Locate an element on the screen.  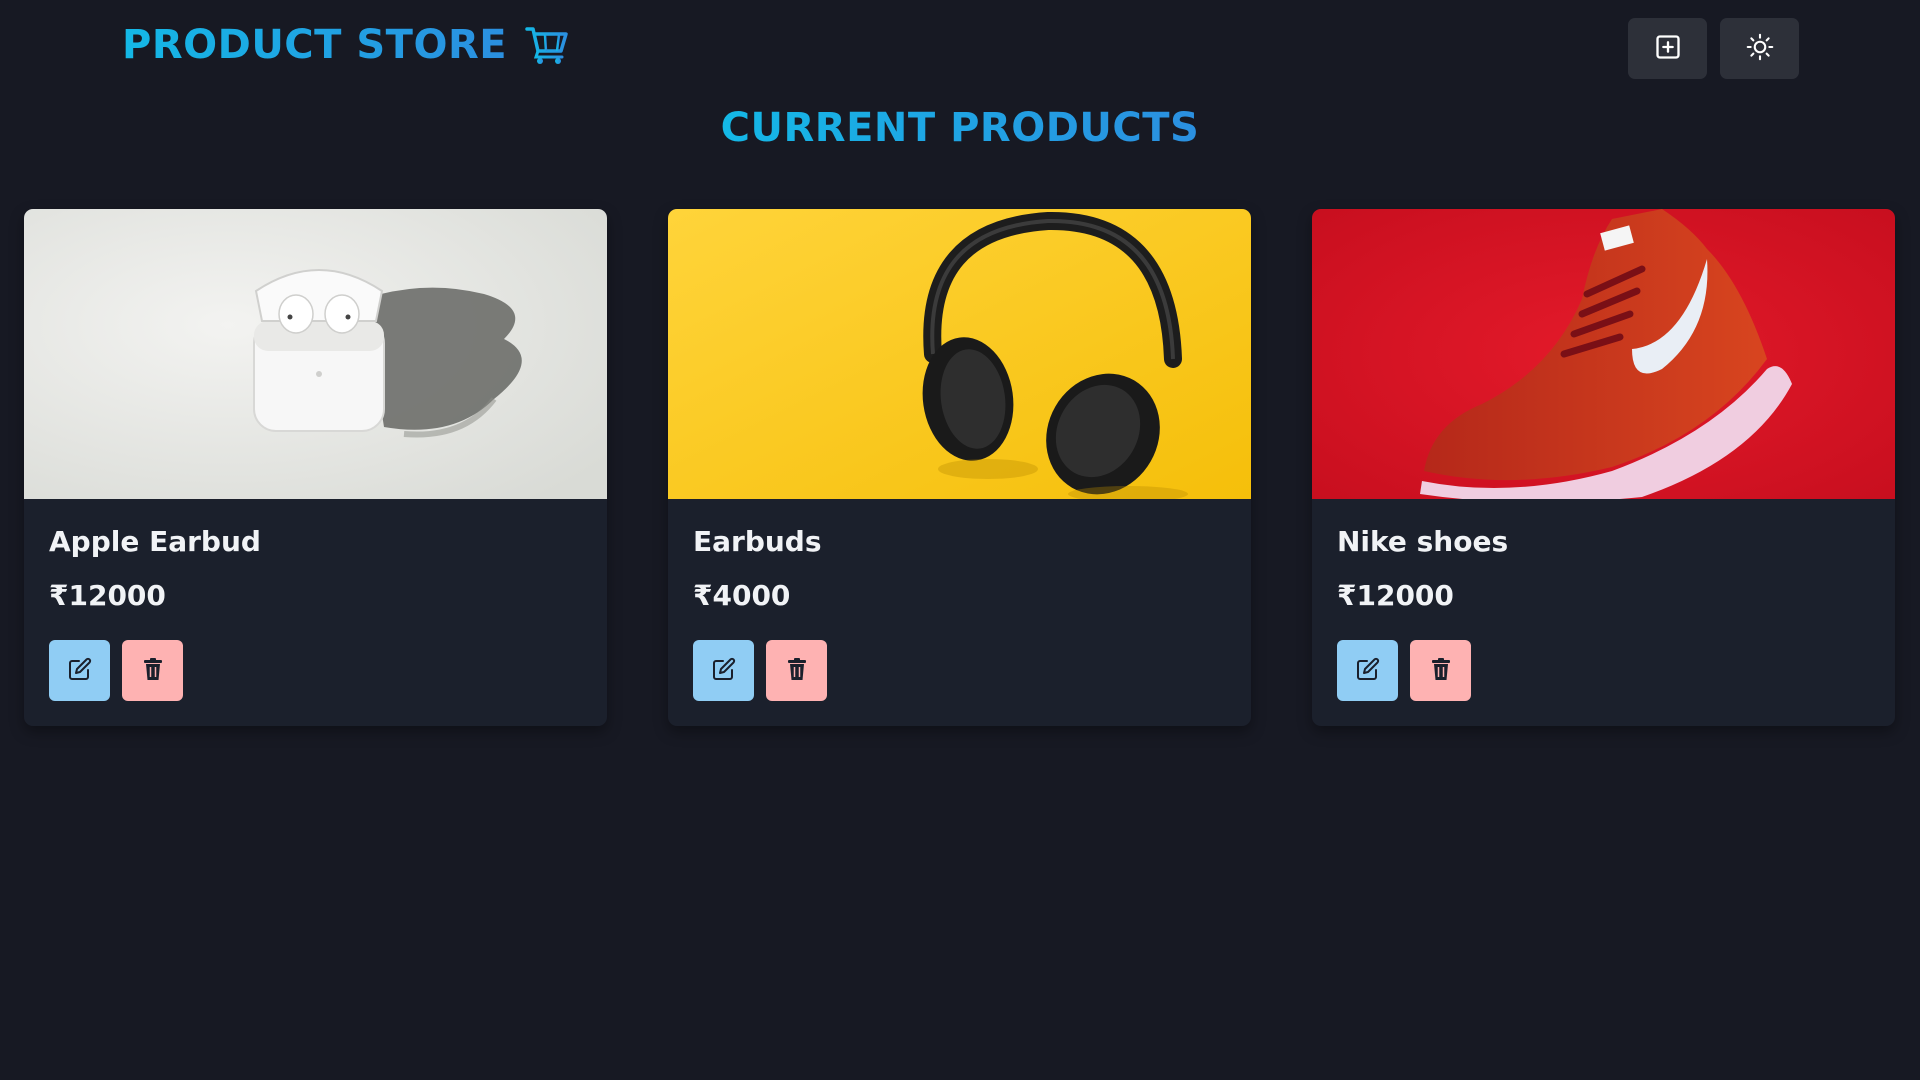
page-title-text: CURRENT PRODUCTS is located at coordinates (960, 128).